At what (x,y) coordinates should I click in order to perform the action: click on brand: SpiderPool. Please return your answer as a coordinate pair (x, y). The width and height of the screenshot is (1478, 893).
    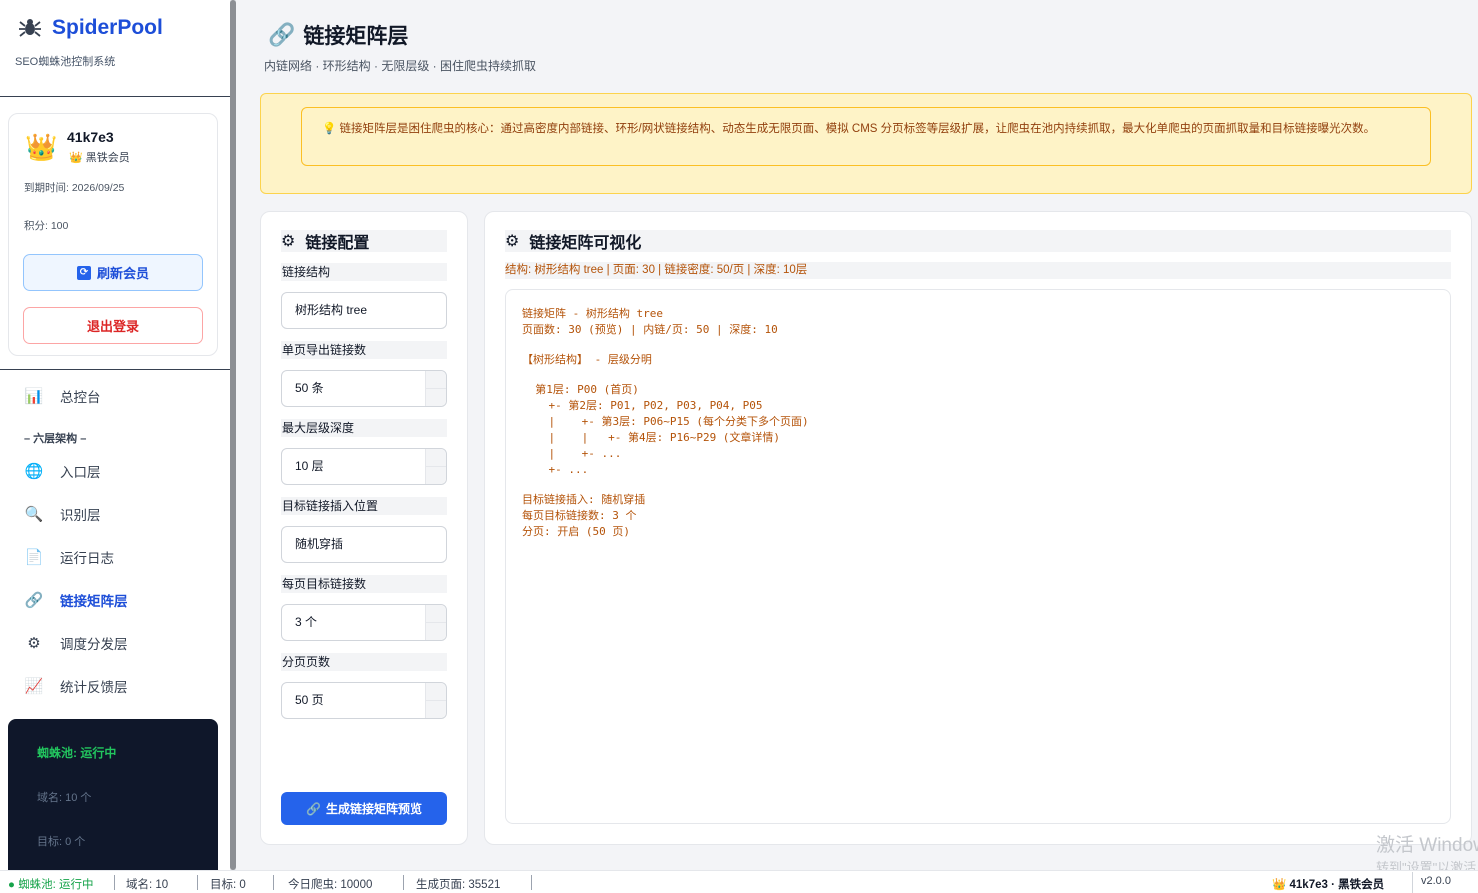
    Looking at the image, I should click on (90, 28).